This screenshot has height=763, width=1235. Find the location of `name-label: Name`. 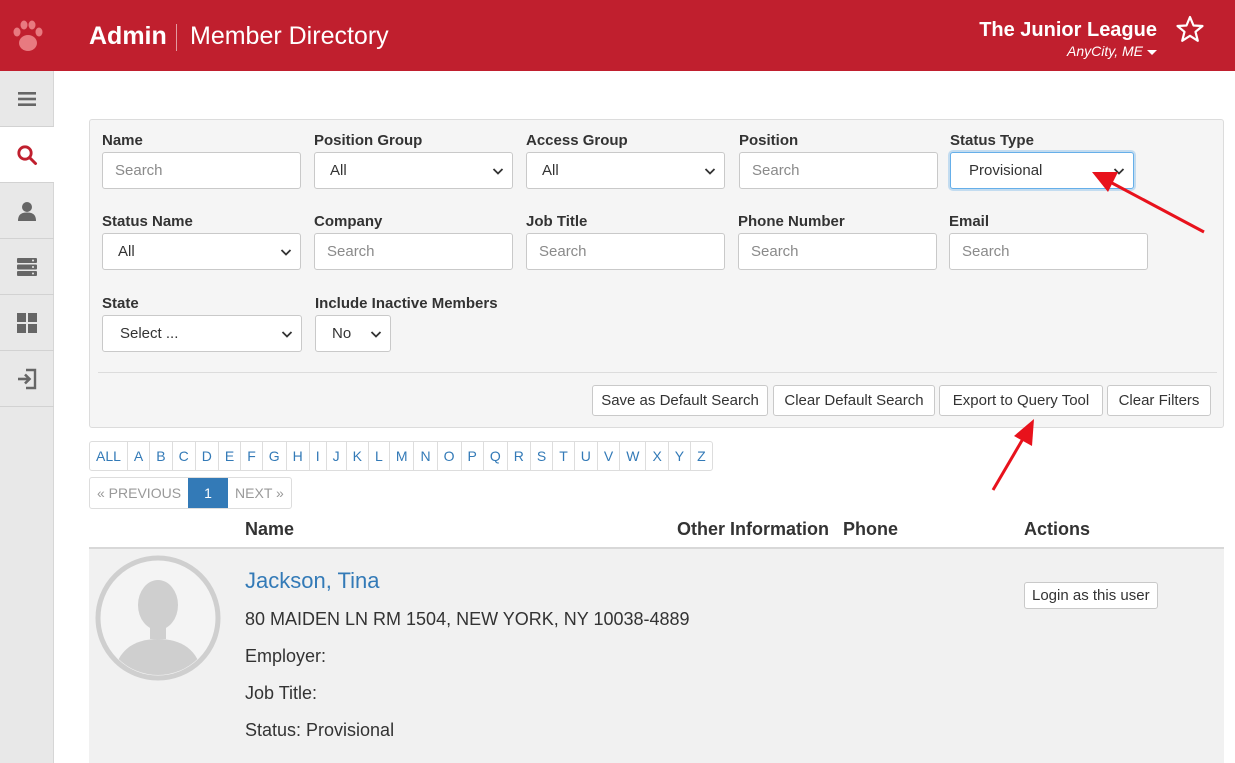

name-label: Name is located at coordinates (122, 140).